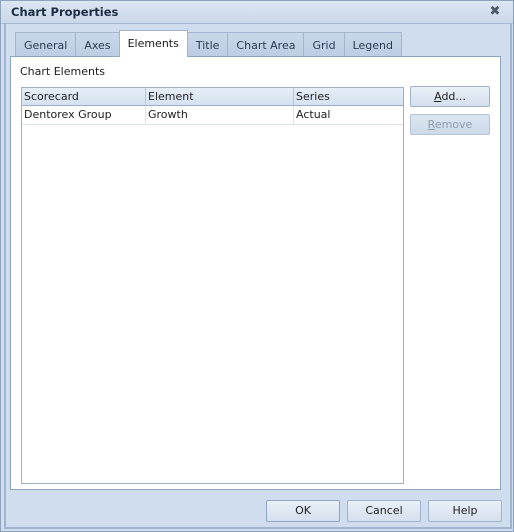 Image resolution: width=514 pixels, height=532 pixels. I want to click on tab-axes: Axes, so click(97, 44).